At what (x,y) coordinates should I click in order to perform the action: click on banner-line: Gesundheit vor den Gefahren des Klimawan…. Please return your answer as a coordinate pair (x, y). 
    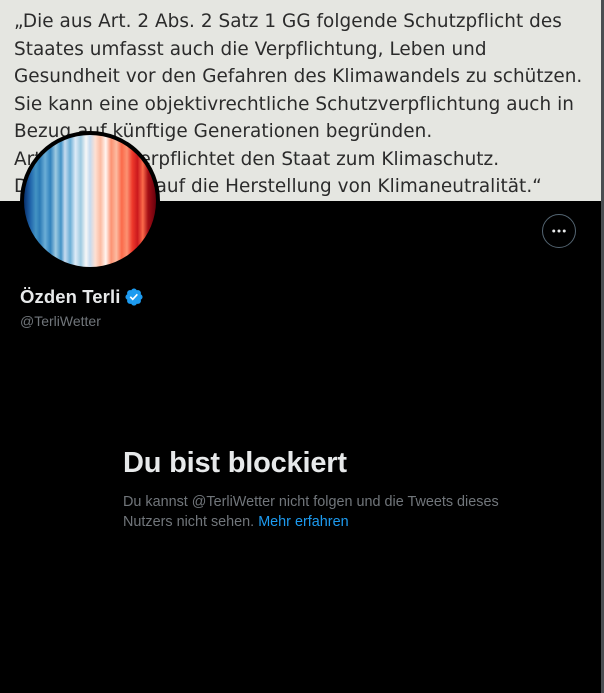
    Looking at the image, I should click on (298, 76).